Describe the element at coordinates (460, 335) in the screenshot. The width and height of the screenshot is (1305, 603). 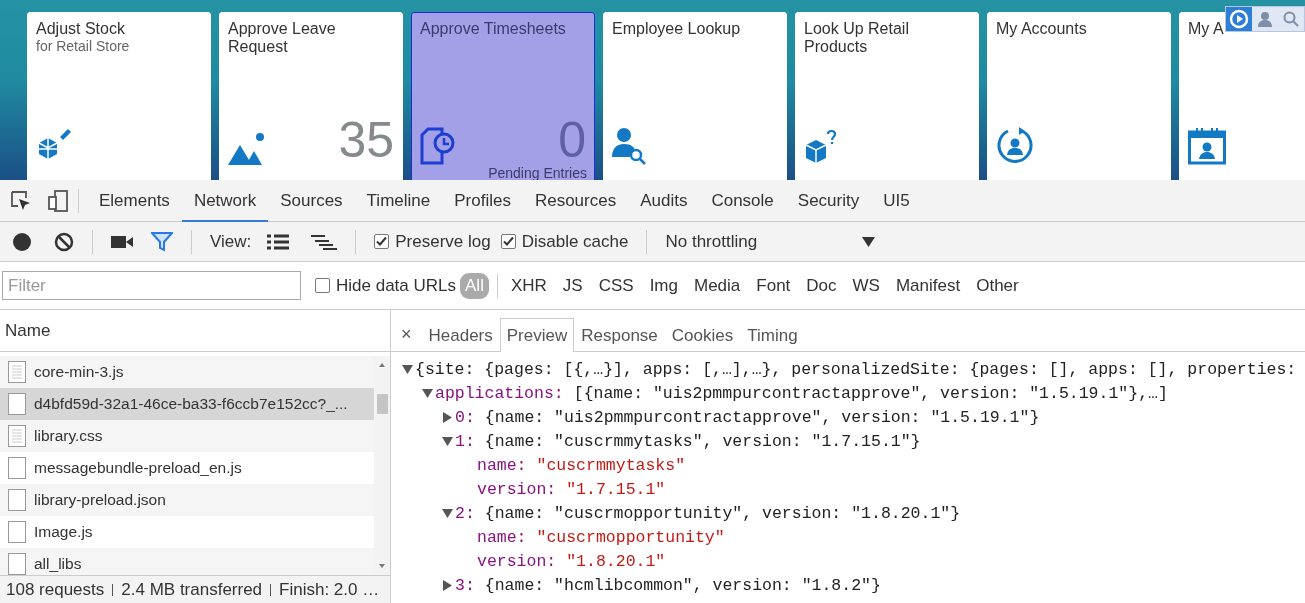
I see `detail-tab: Headers` at that location.